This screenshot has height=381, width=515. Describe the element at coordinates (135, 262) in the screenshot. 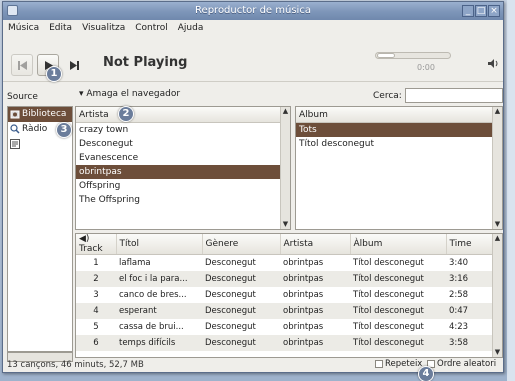

I see `table-cell: laflama` at that location.